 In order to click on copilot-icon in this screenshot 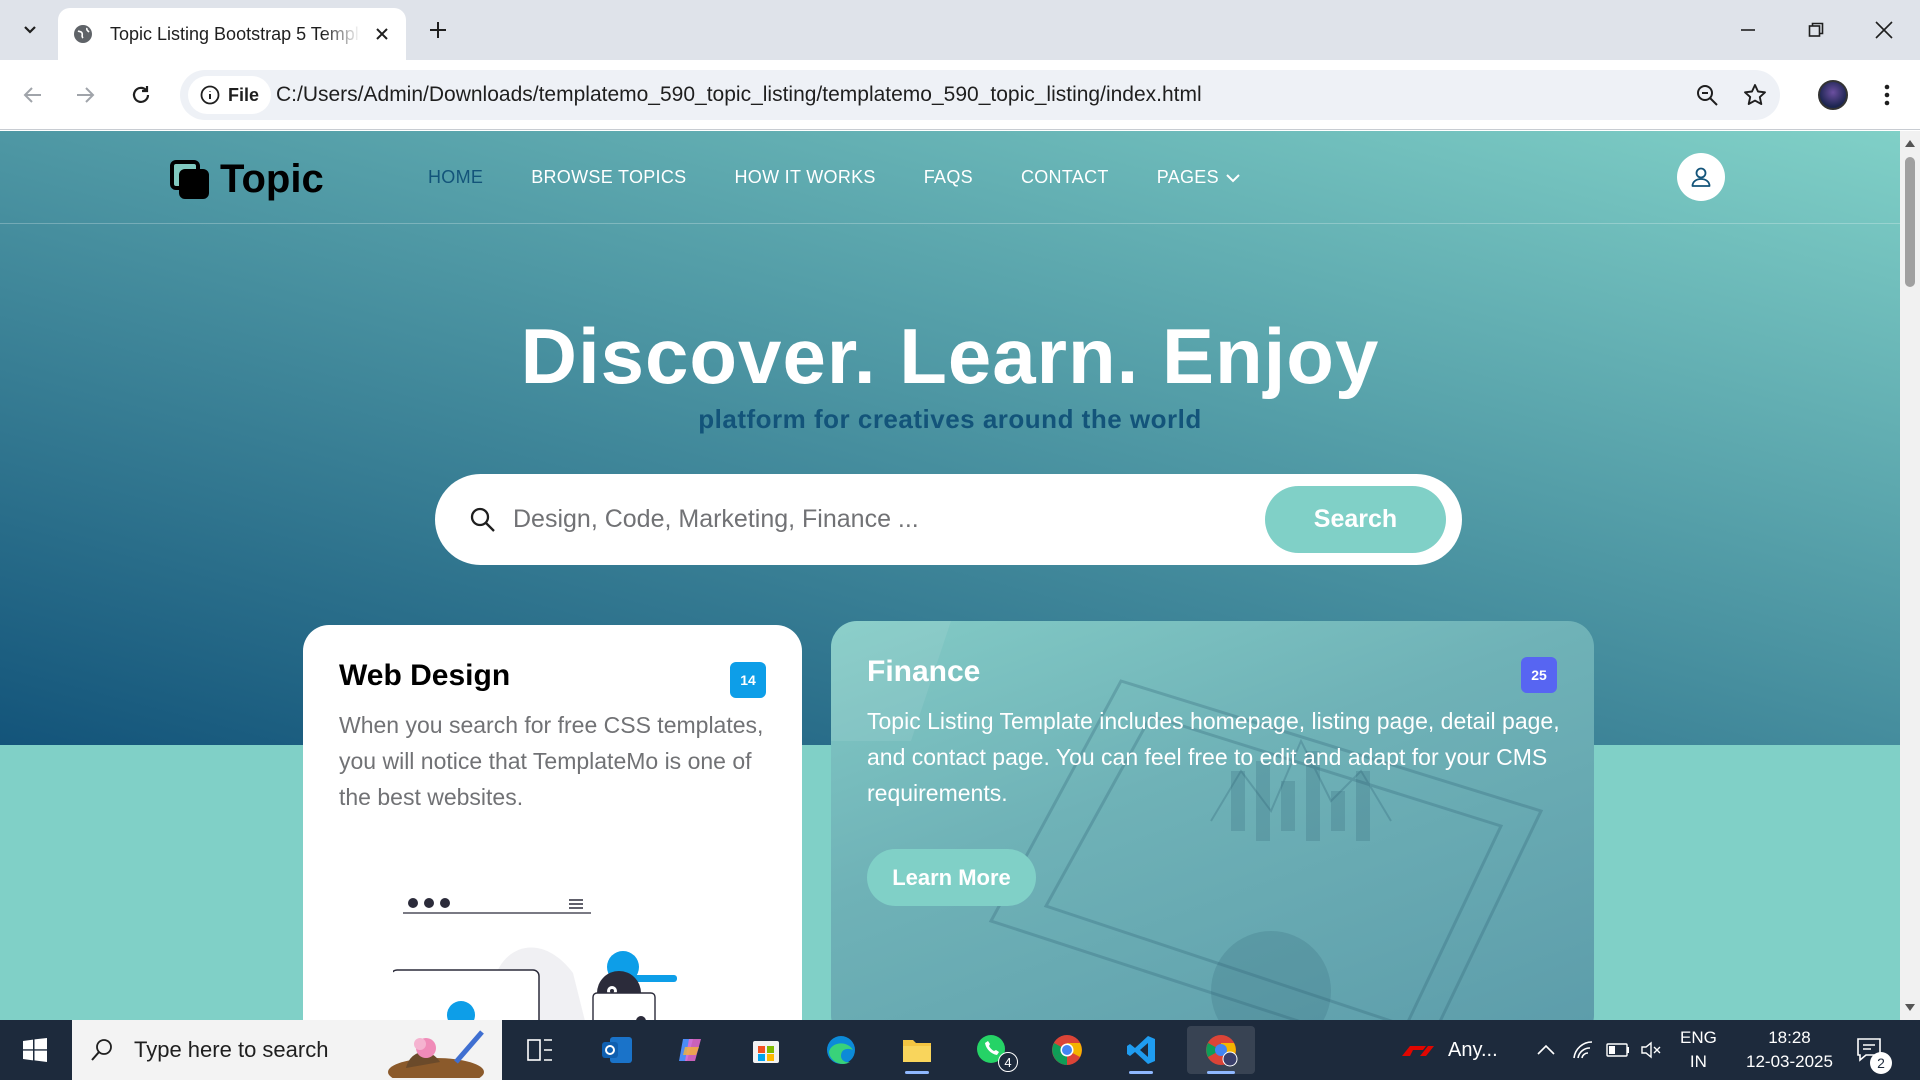, I will do `click(690, 1050)`.